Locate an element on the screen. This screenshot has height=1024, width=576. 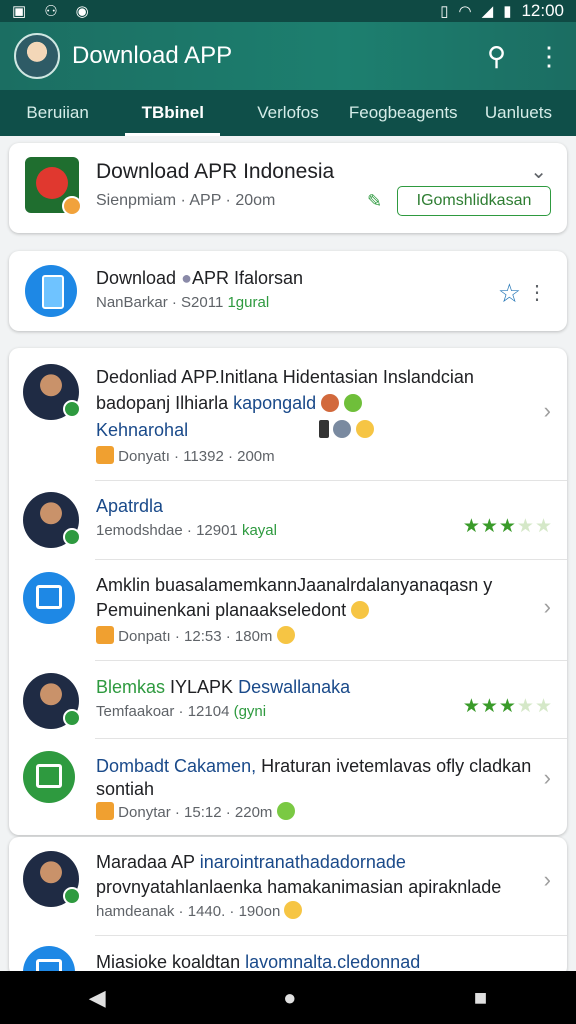
face-icon is located at coordinates (342, 429).